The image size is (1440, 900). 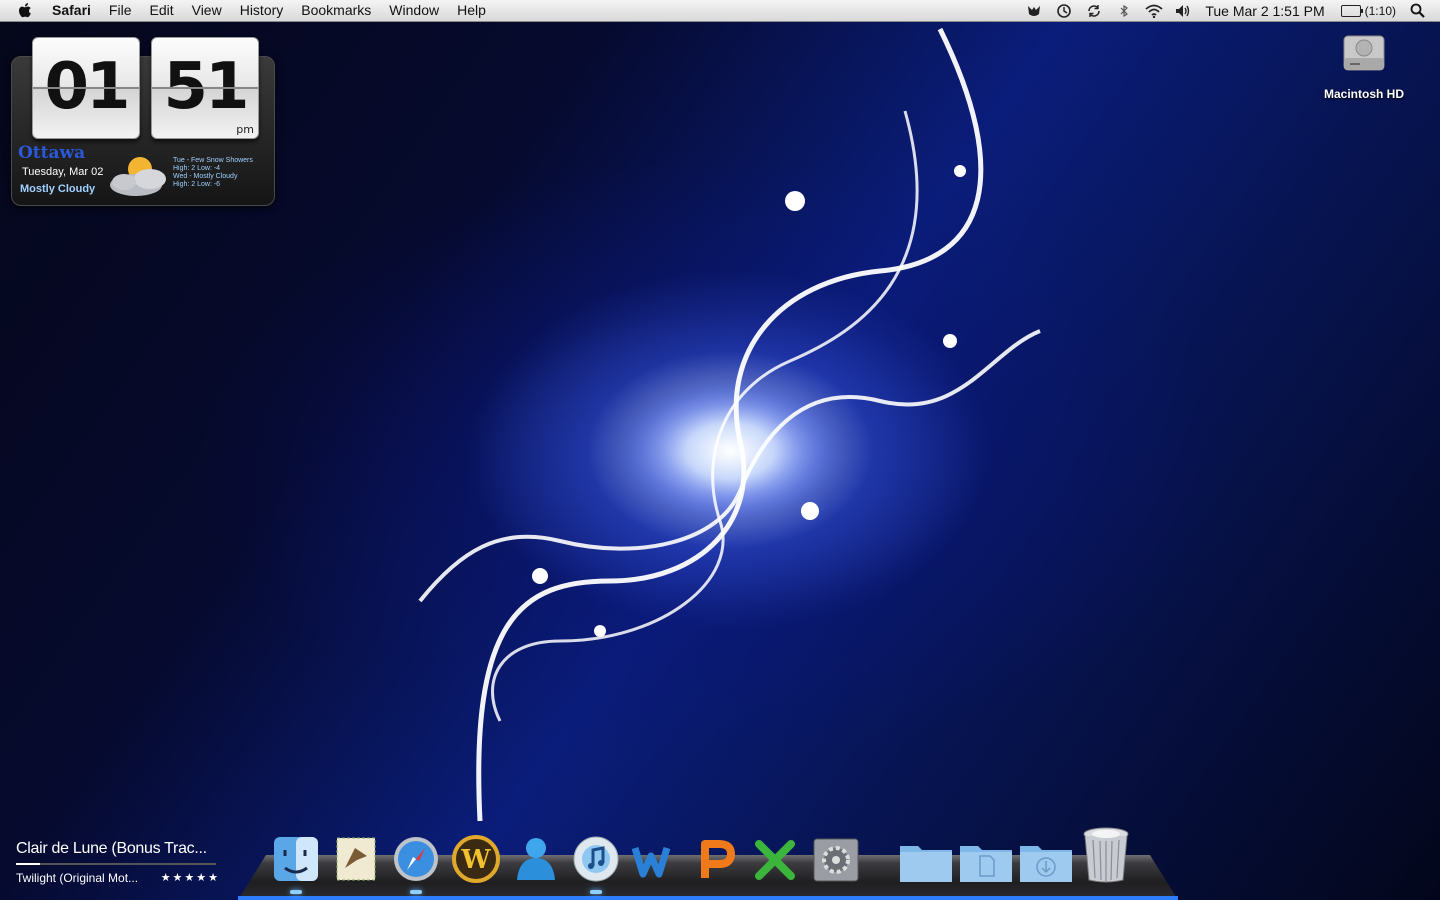 I want to click on excel-icon, so click(x=775, y=860).